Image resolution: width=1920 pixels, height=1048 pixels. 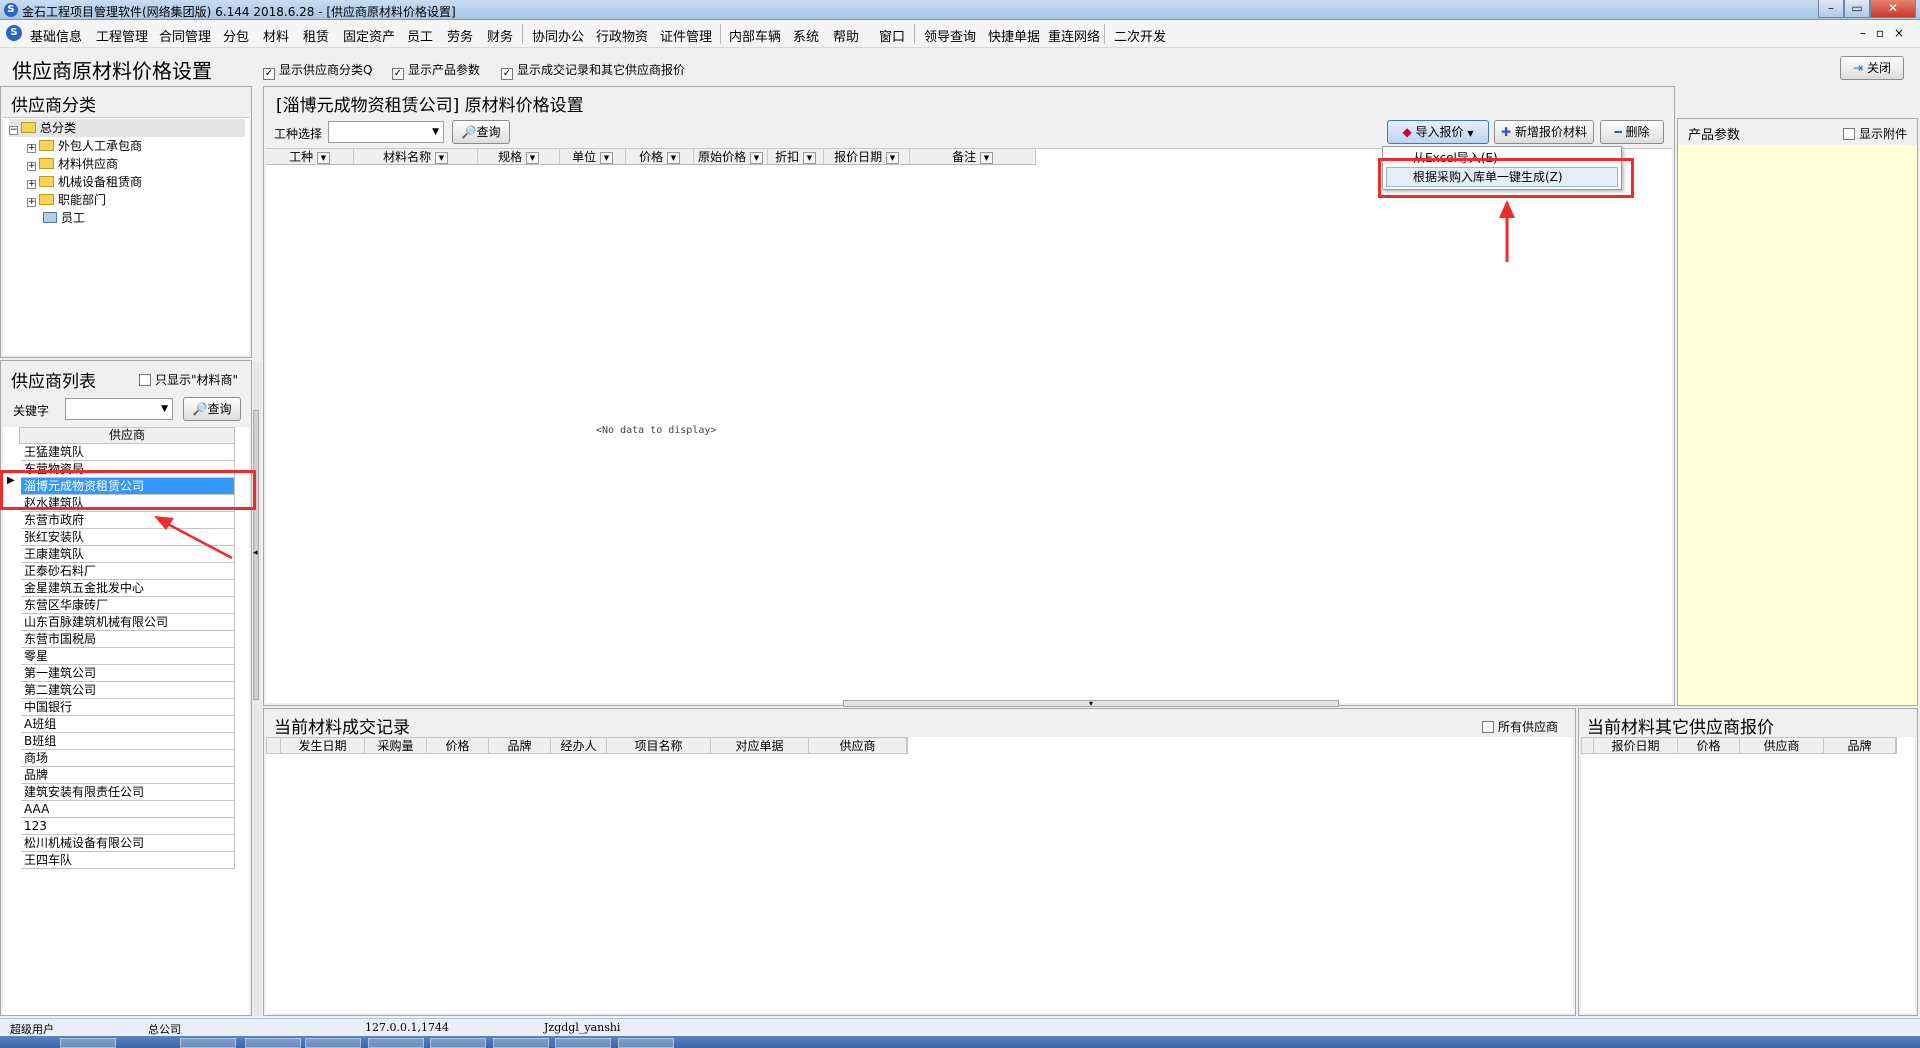 I want to click on menu-item: 劳务, so click(x=460, y=35).